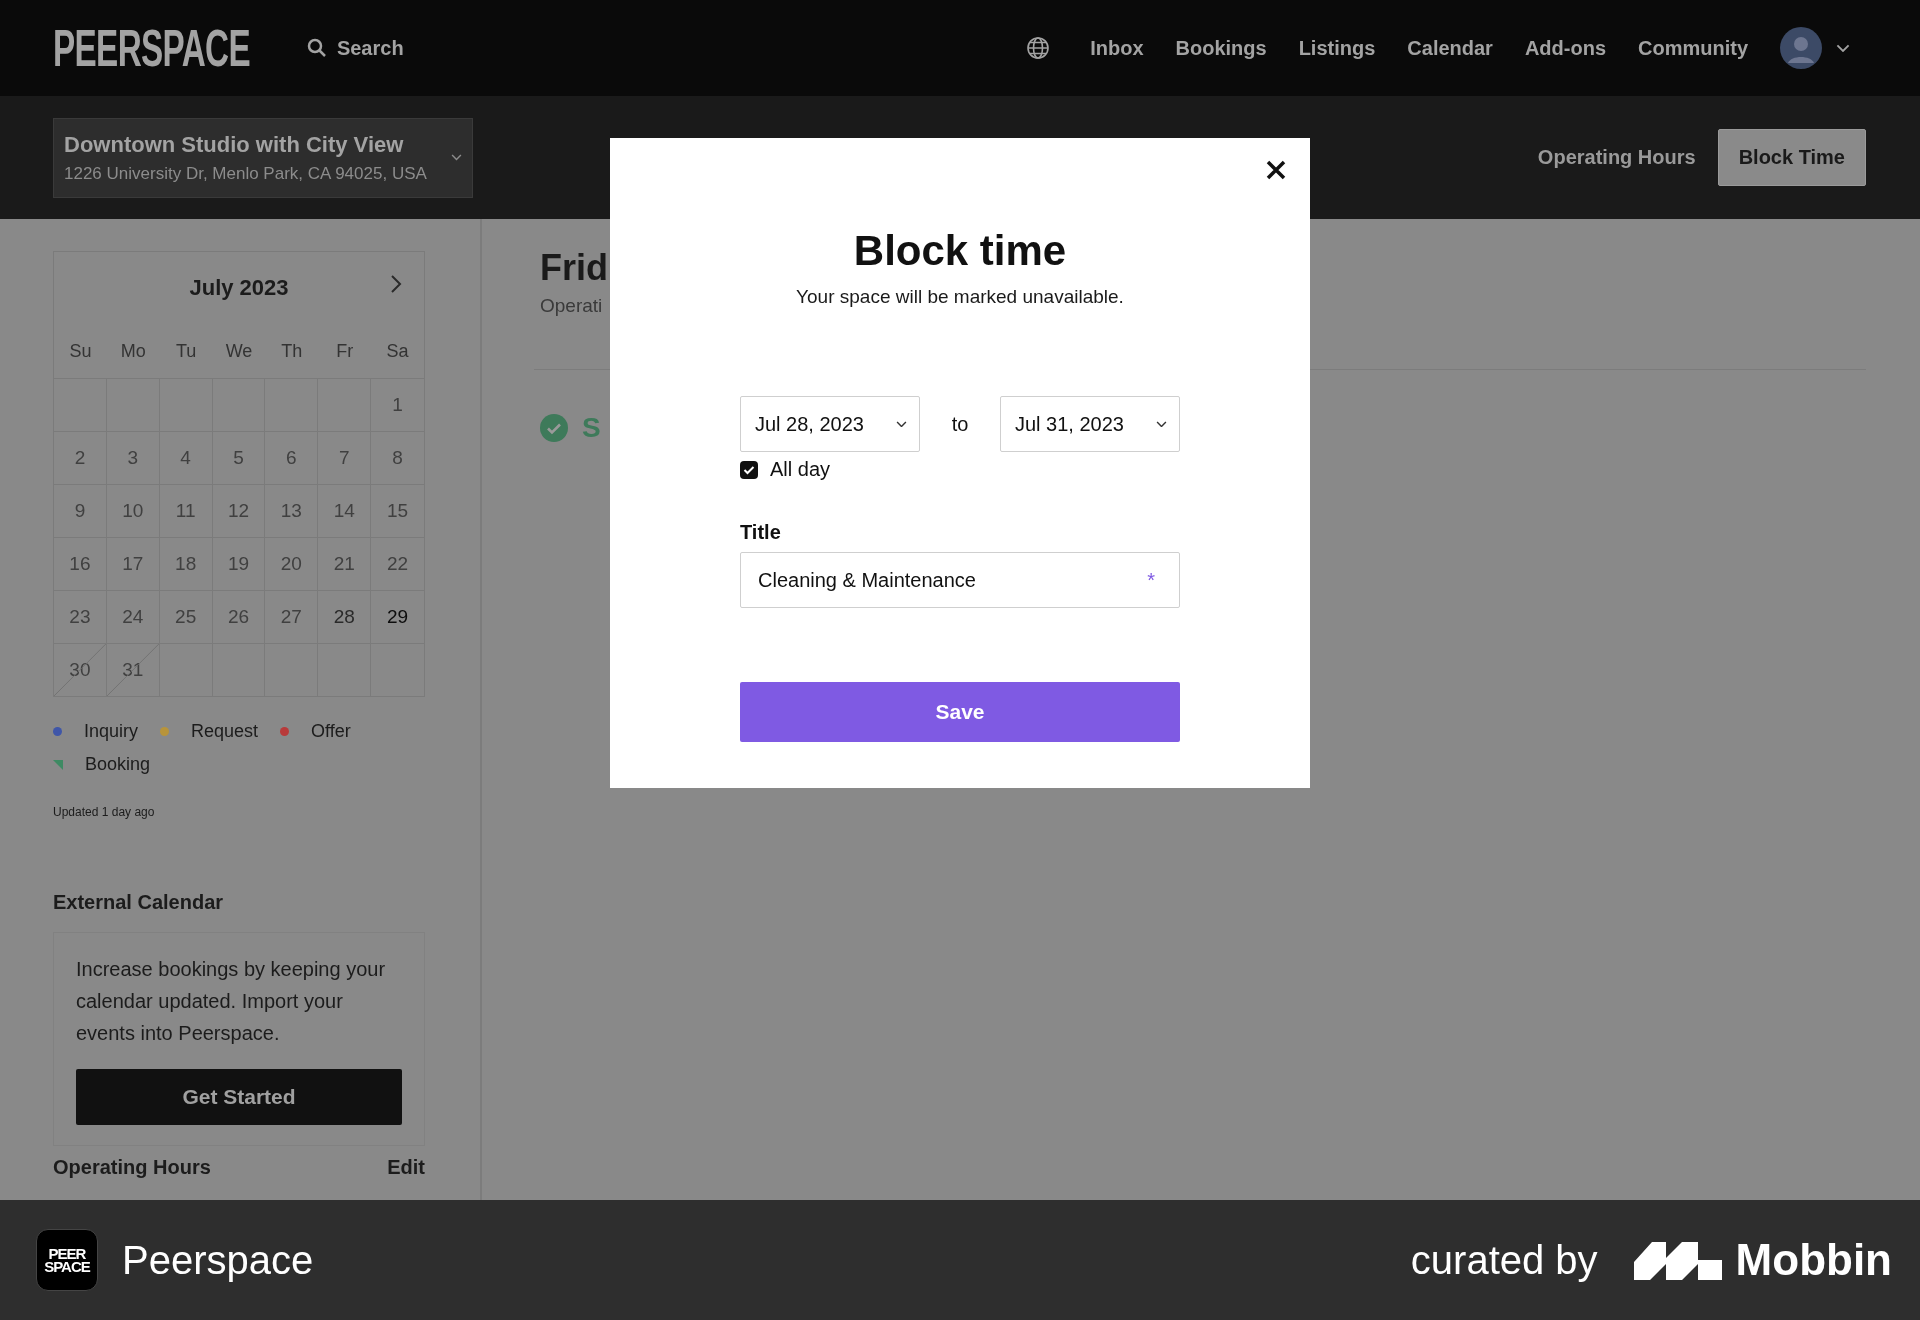  Describe the element at coordinates (133, 616) in the screenshot. I see `calendar-day: 24` at that location.